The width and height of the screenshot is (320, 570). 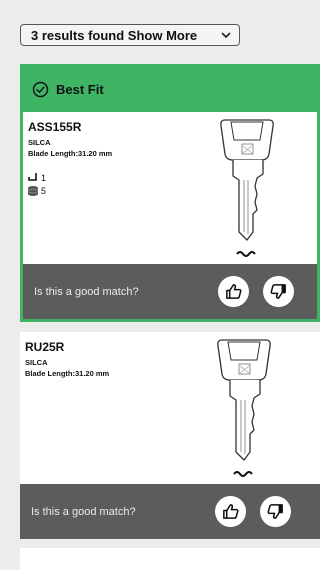 I want to click on key-result-card, so click(x=170, y=559).